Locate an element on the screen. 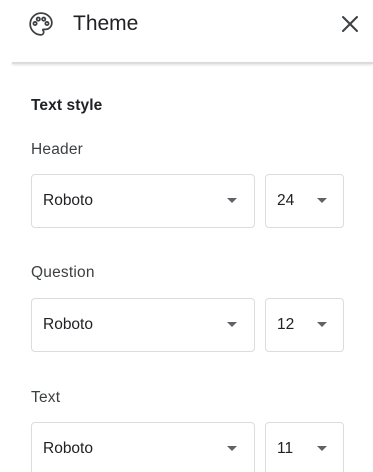 The width and height of the screenshot is (373, 472). question-style-label: Question is located at coordinates (63, 272).